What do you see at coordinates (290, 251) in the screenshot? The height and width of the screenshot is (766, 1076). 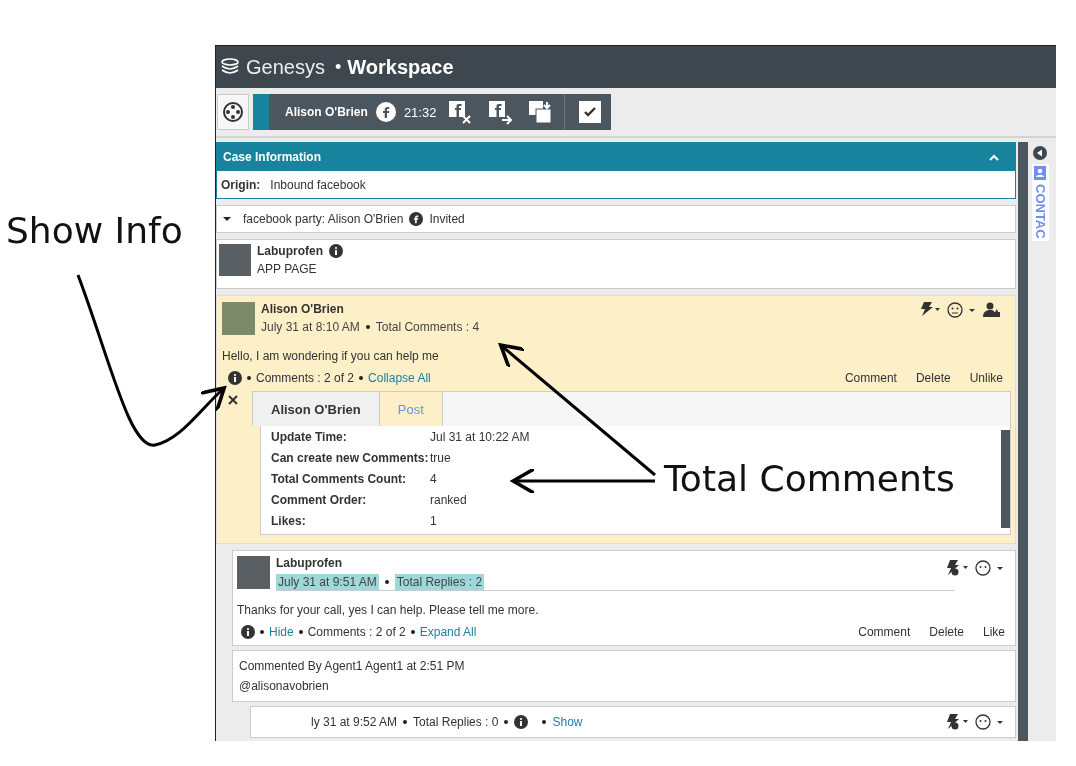 I see `page-name: Labuprofen` at bounding box center [290, 251].